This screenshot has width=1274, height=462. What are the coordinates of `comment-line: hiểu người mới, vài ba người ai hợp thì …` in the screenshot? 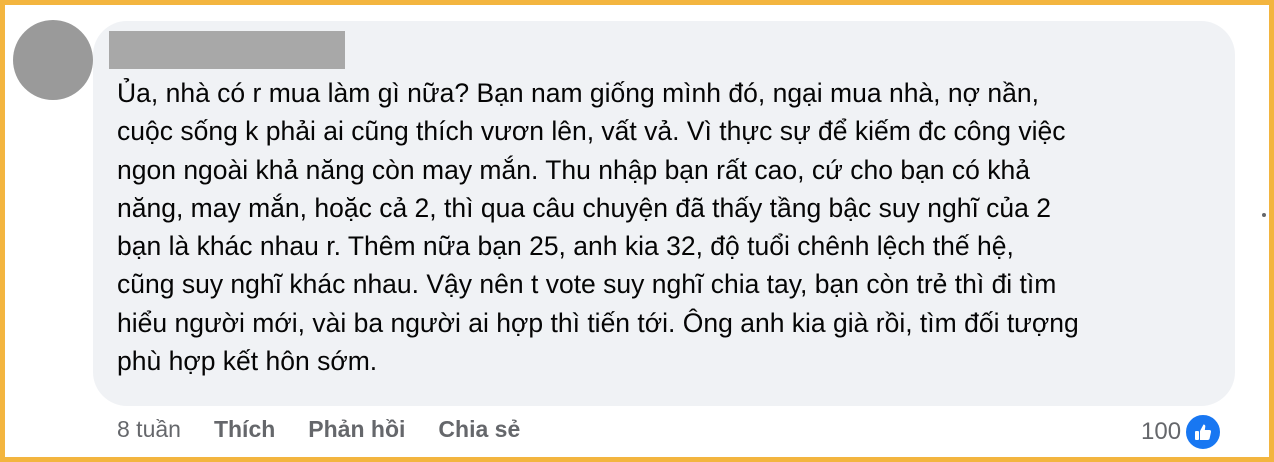 It's located at (598, 322).